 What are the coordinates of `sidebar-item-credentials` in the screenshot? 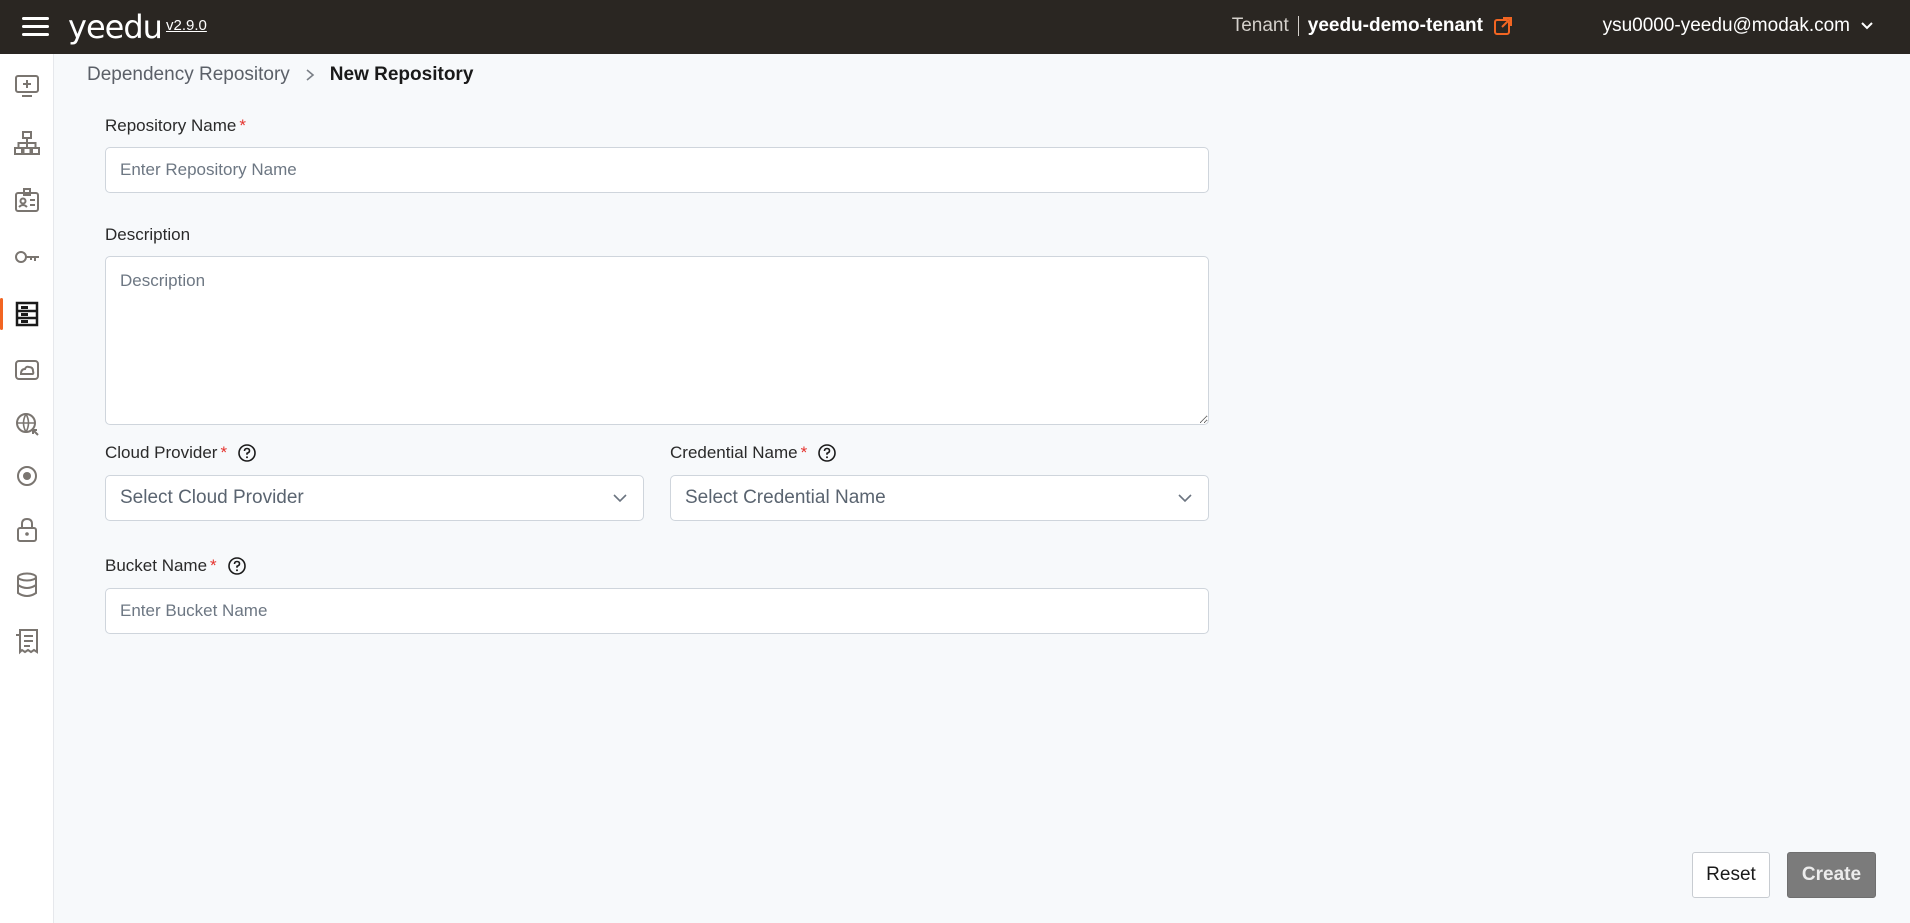 It's located at (27, 257).